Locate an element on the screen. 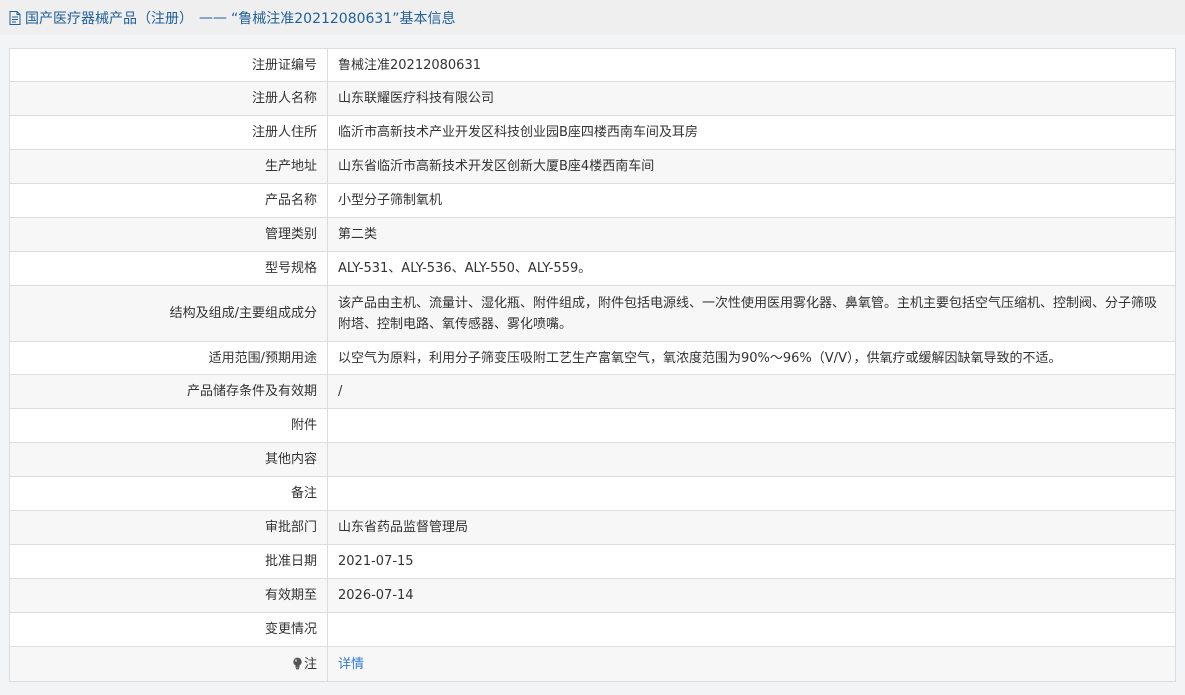 This screenshot has width=1185, height=695. table-row: 其他内容 is located at coordinates (592, 459).